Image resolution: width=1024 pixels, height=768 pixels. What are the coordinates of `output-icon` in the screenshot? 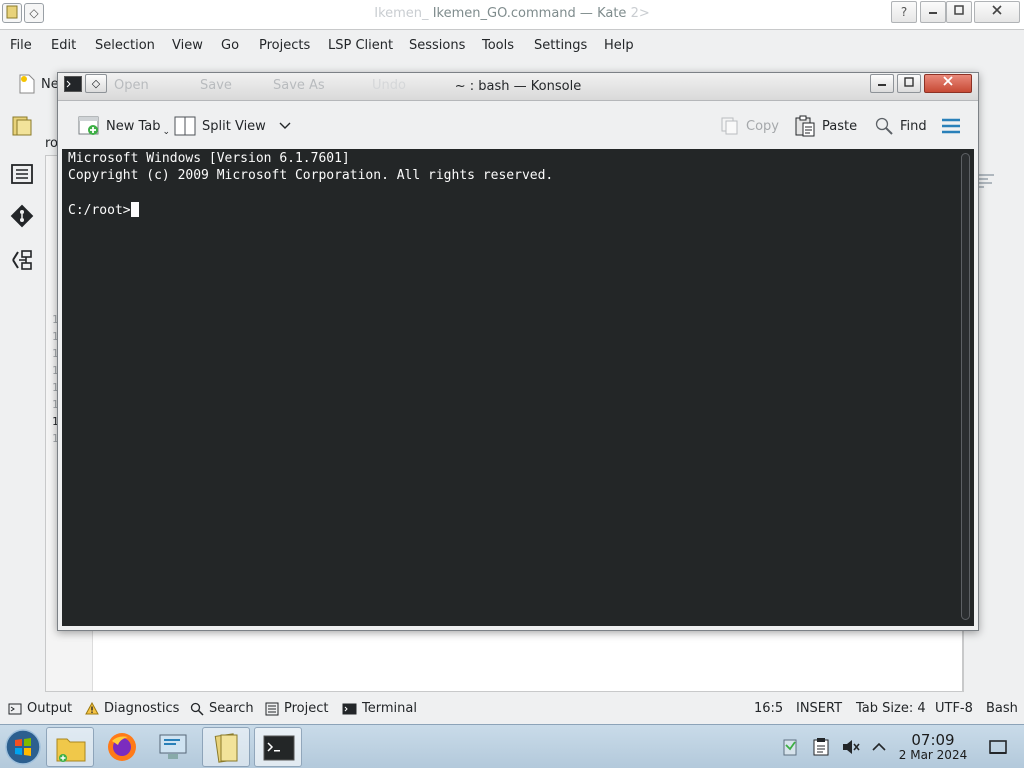 It's located at (15, 708).